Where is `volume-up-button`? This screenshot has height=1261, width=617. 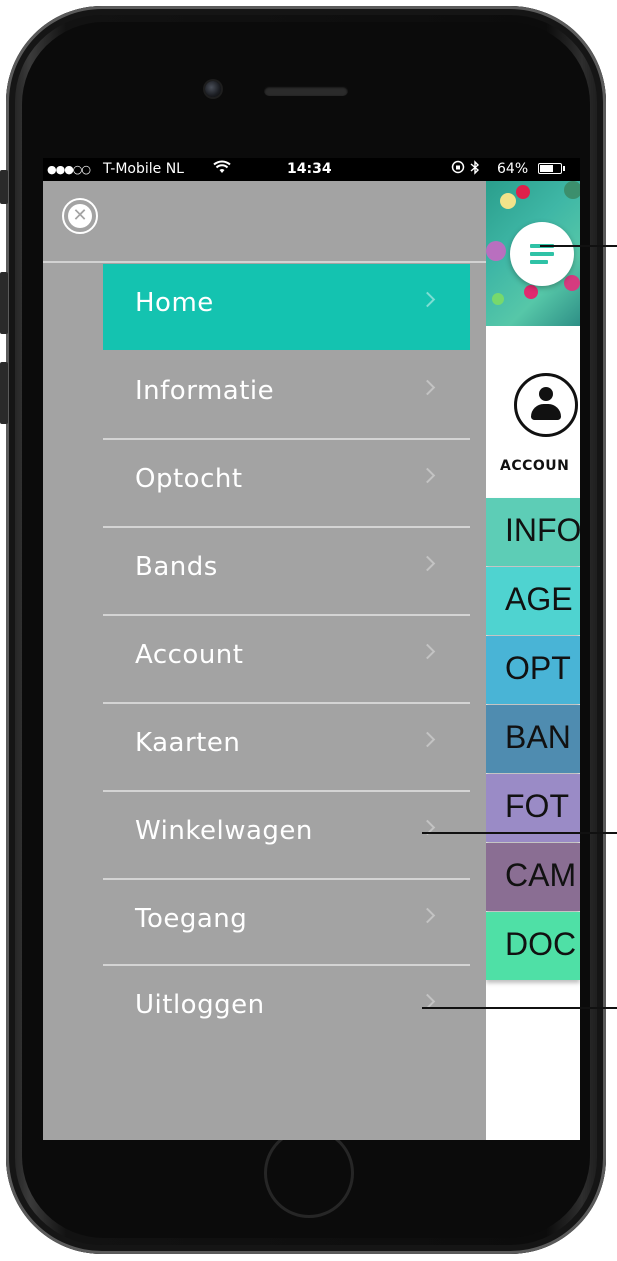 volume-up-button is located at coordinates (4, 303).